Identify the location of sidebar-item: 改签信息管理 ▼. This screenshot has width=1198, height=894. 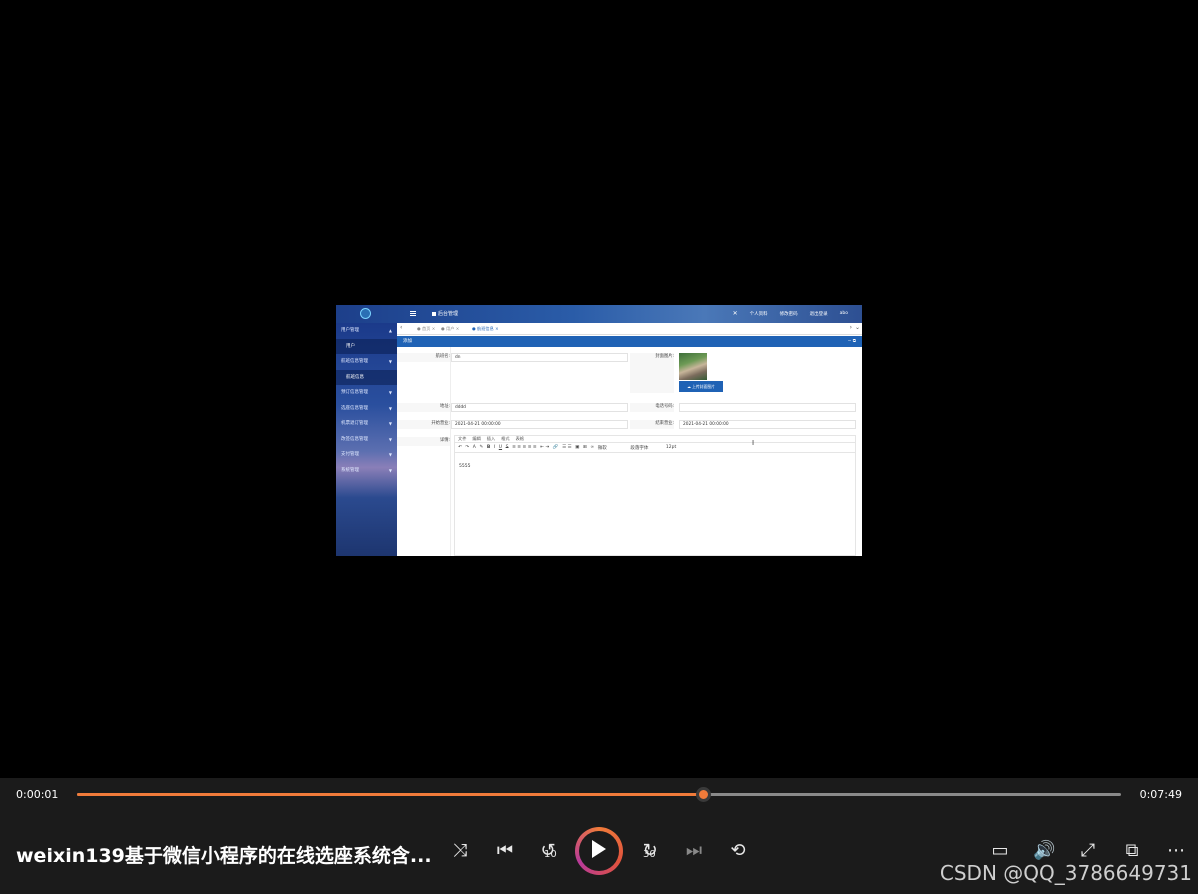
(366, 440).